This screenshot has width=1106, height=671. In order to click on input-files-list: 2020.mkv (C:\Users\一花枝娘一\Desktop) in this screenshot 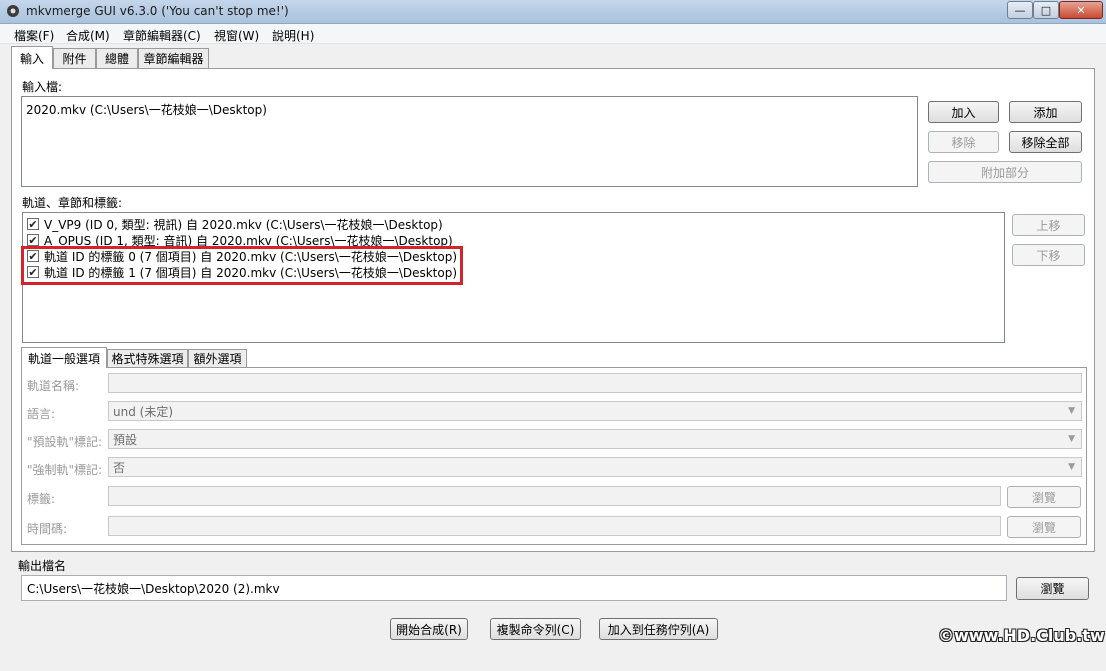, I will do `click(469, 141)`.